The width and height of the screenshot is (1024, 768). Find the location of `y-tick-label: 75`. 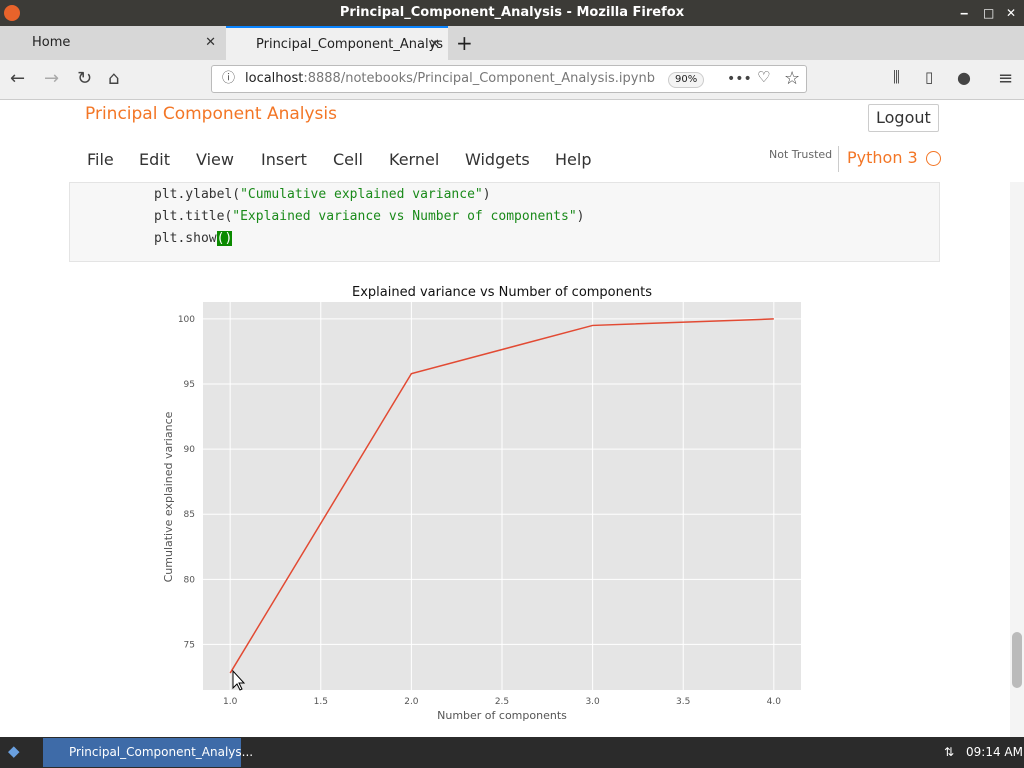

y-tick-label: 75 is located at coordinates (189, 645).